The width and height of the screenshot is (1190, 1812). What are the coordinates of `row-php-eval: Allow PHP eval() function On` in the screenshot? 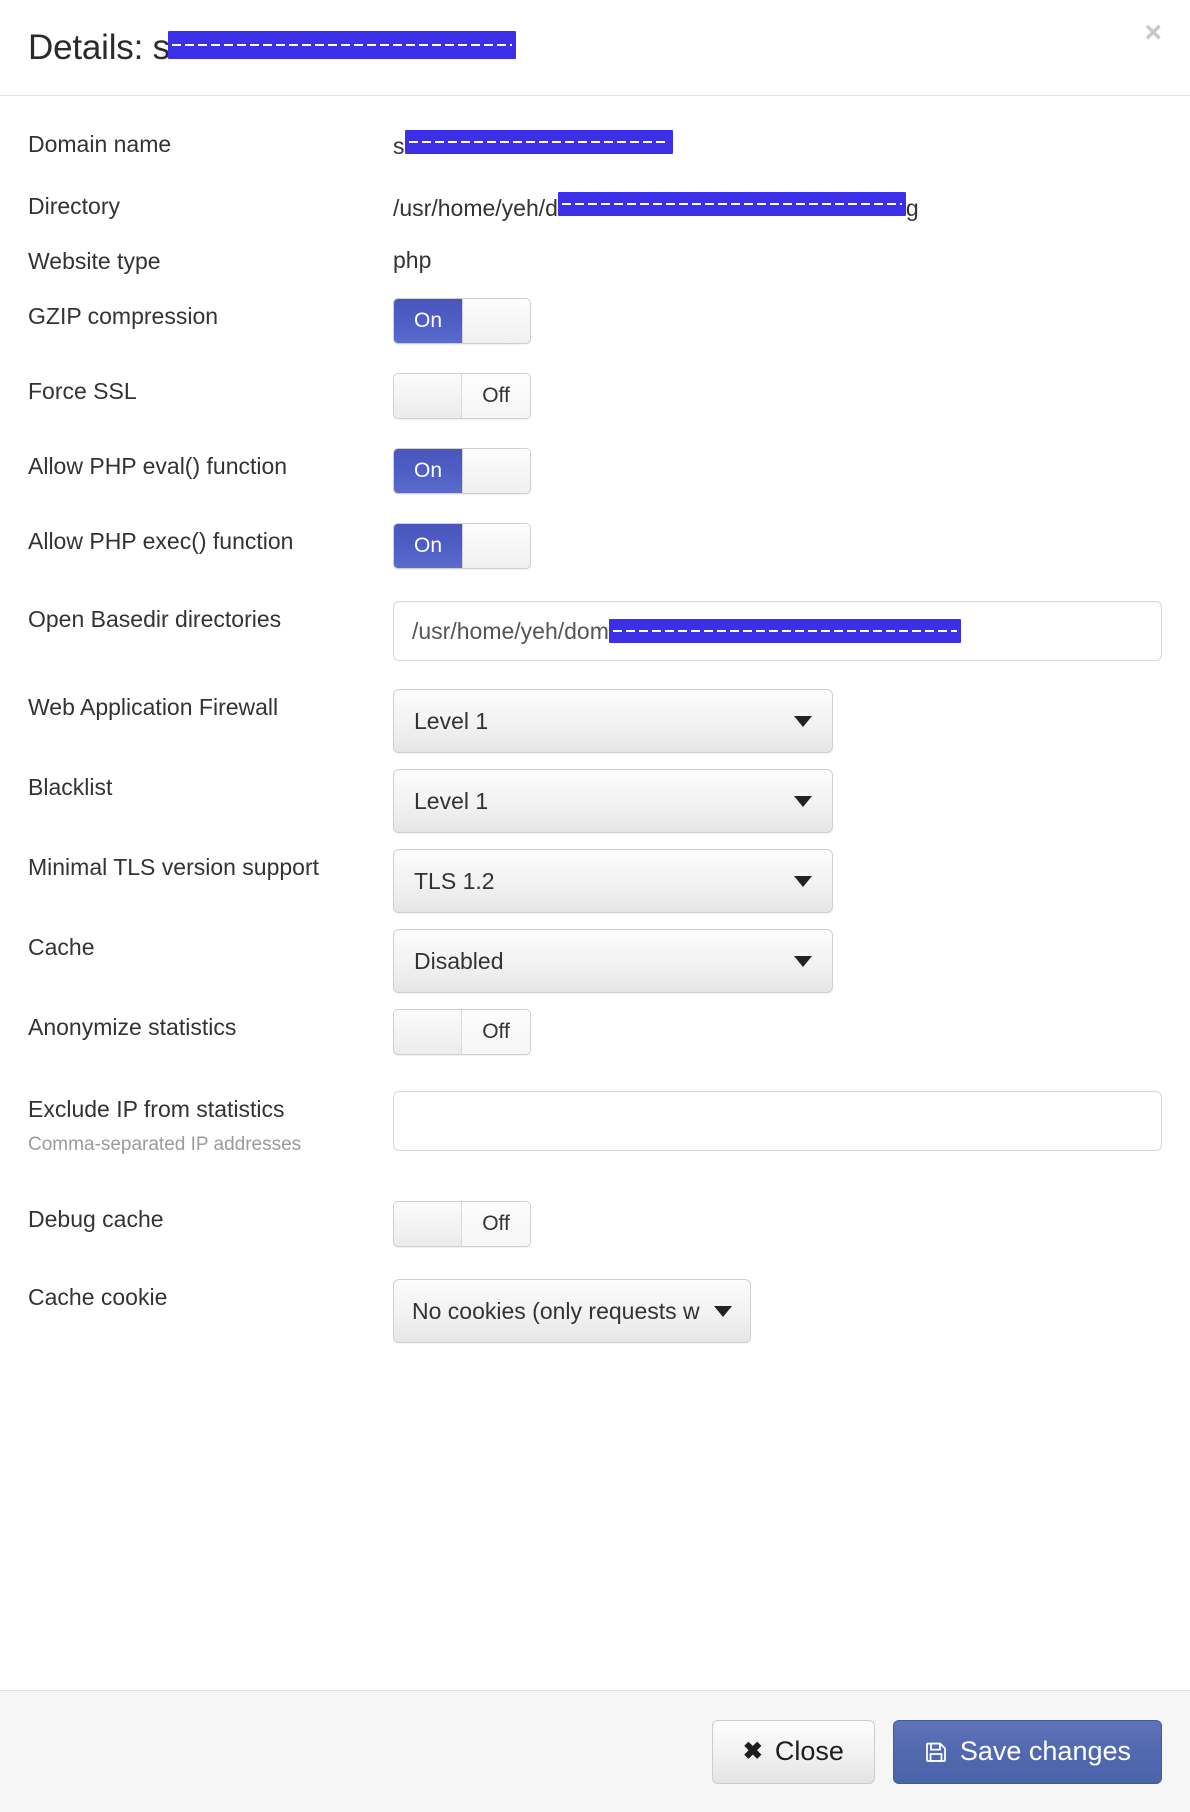 It's located at (595, 485).